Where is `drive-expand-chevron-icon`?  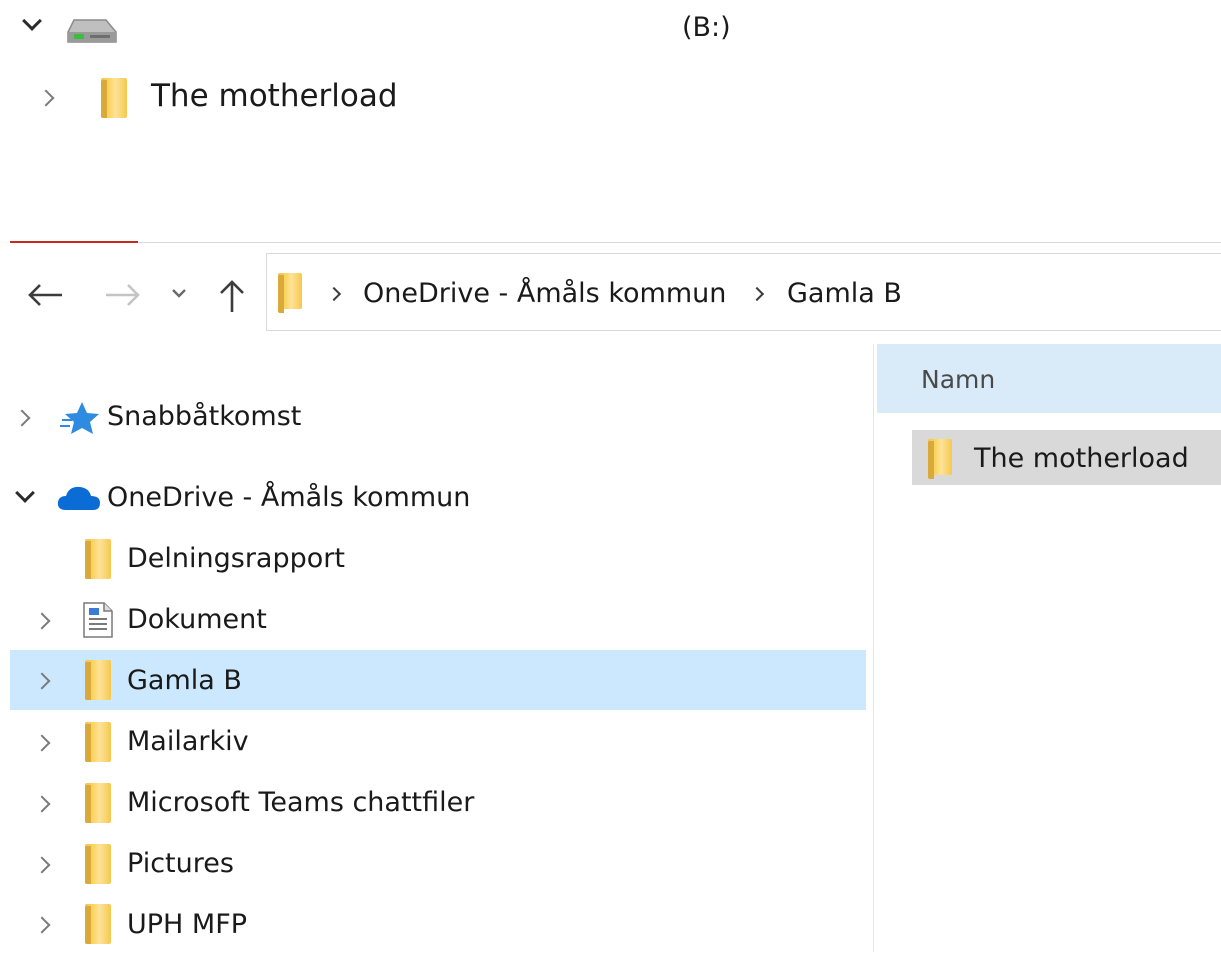 drive-expand-chevron-icon is located at coordinates (32, 21).